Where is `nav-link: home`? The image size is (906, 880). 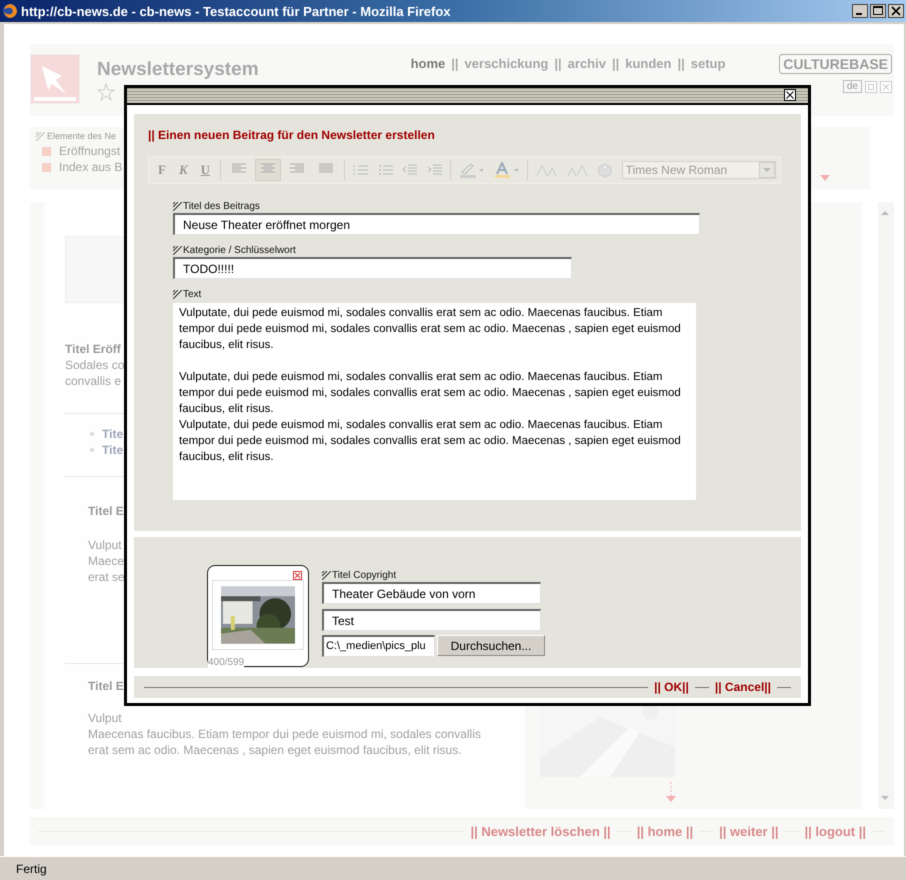 nav-link: home is located at coordinates (428, 63).